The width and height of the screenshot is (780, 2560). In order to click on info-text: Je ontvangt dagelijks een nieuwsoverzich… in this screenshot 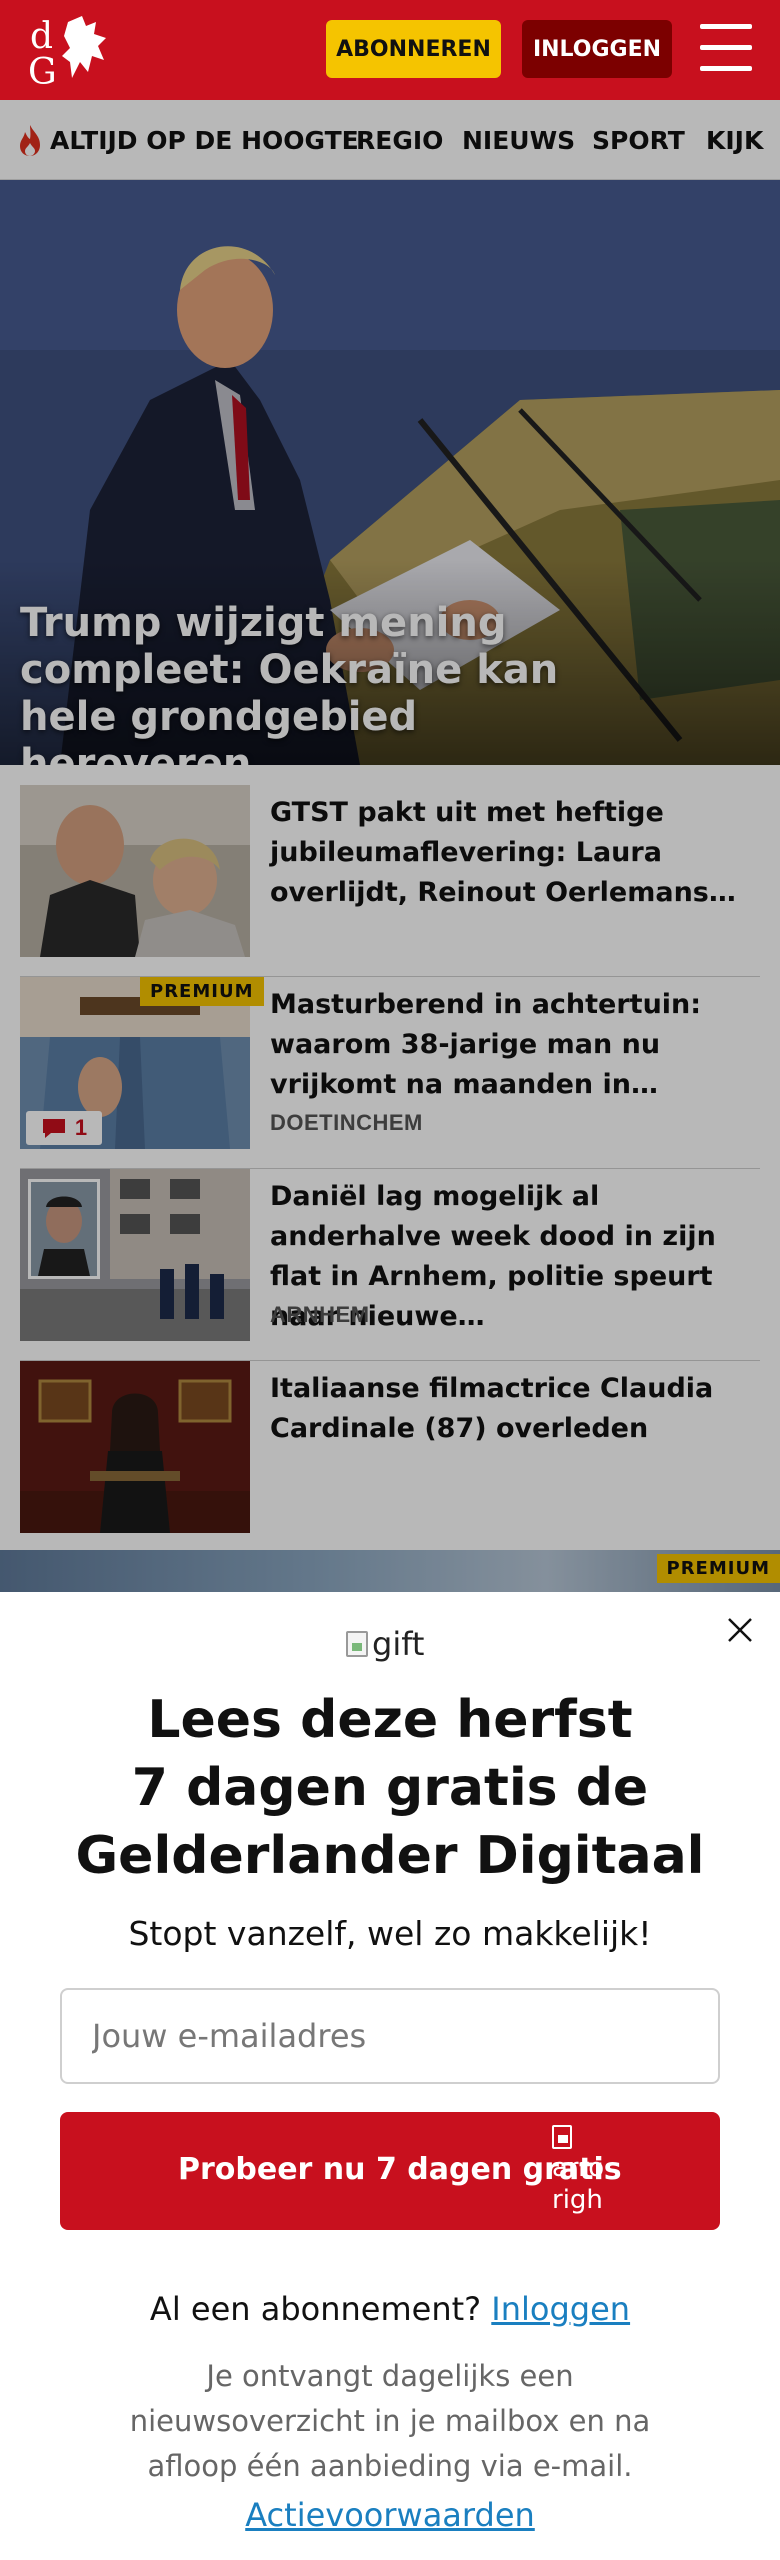, I will do `click(390, 2421)`.